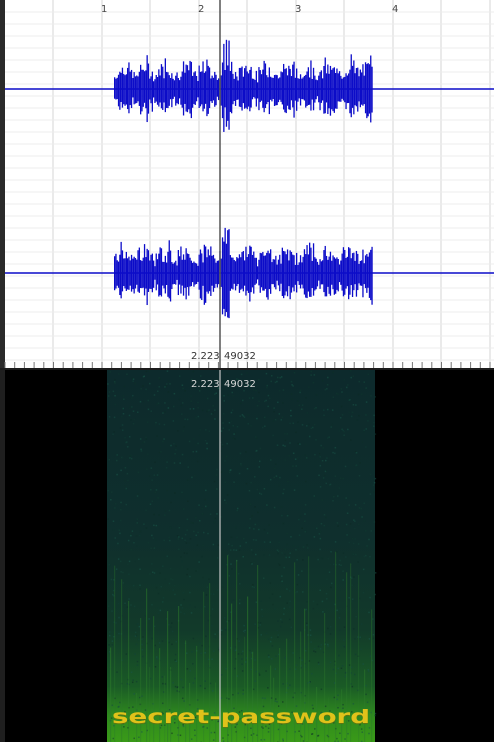  I want to click on channel-2-waveform, so click(243, 273).